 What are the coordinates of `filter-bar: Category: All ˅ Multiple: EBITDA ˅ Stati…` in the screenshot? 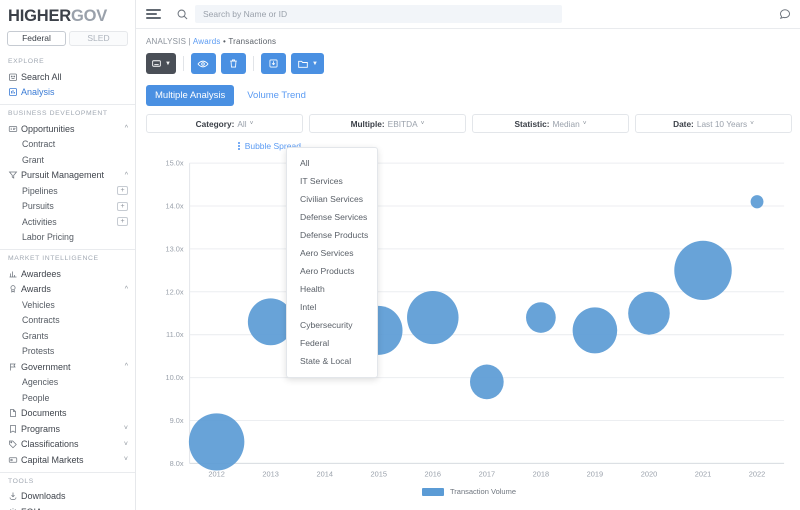 It's located at (468, 119).